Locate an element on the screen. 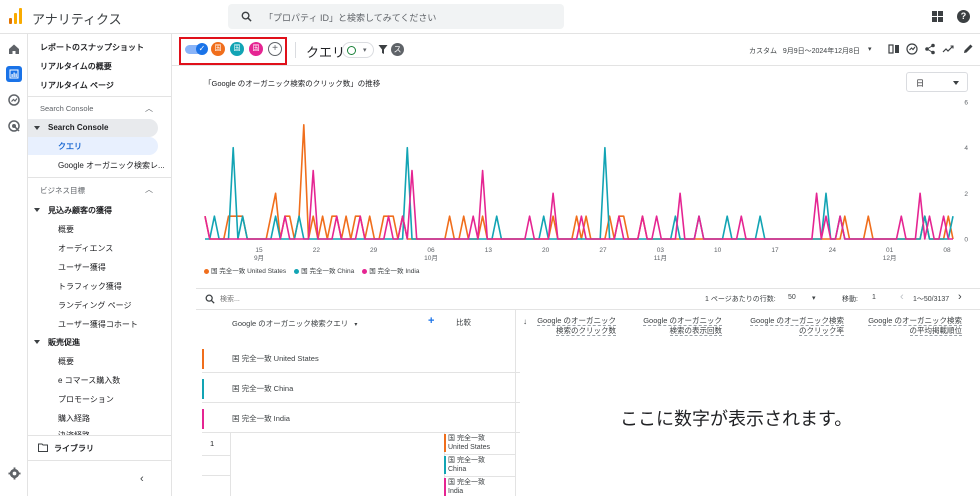 The height and width of the screenshot is (496, 980). collapse-nav-icon: ‹ is located at coordinates (142, 479).